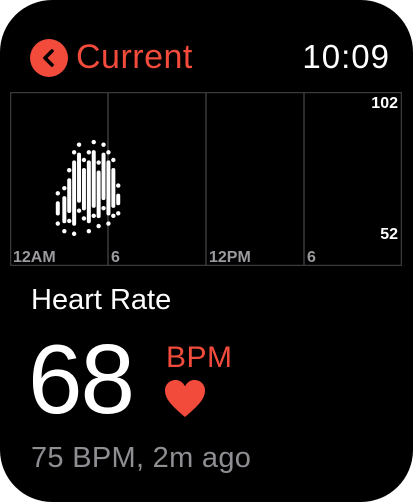  What do you see at coordinates (101, 300) in the screenshot?
I see `metric-title: Heart Rate` at bounding box center [101, 300].